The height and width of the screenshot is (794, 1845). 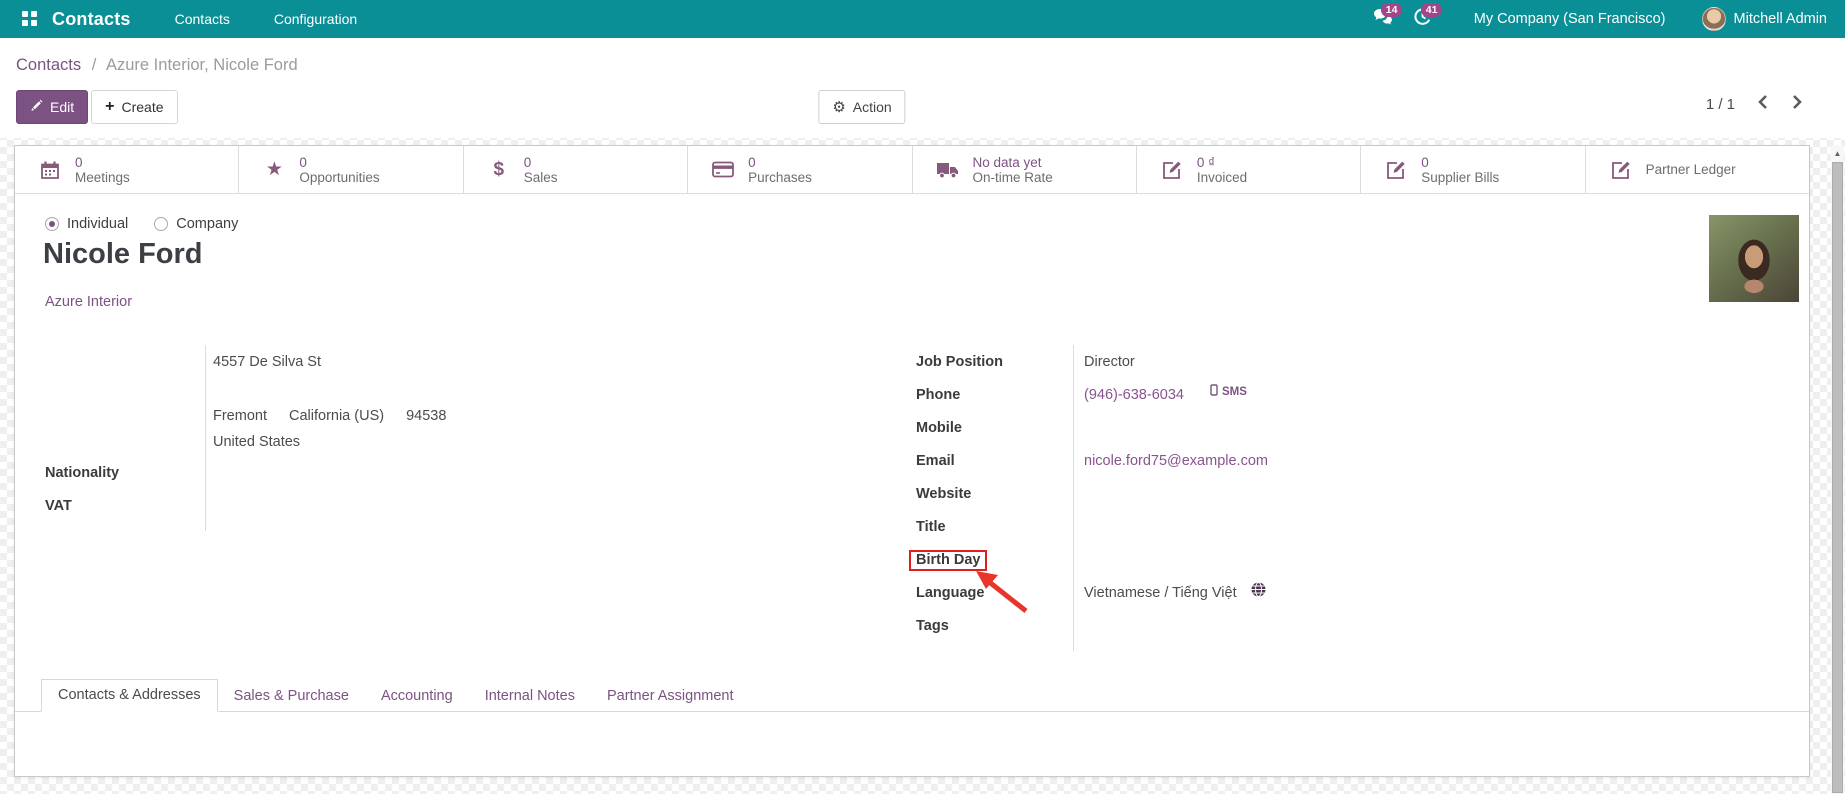 I want to click on parent-company-link: Azure Interior, so click(x=88, y=302).